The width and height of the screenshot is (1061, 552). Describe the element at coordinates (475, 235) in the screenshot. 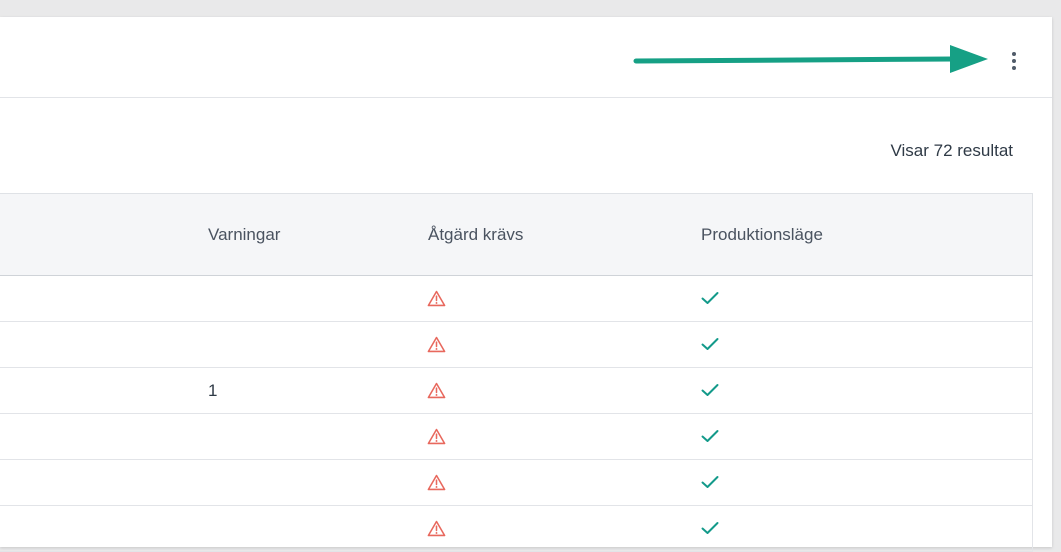

I see `column-header-action-required: Åtgärd krävs` at that location.